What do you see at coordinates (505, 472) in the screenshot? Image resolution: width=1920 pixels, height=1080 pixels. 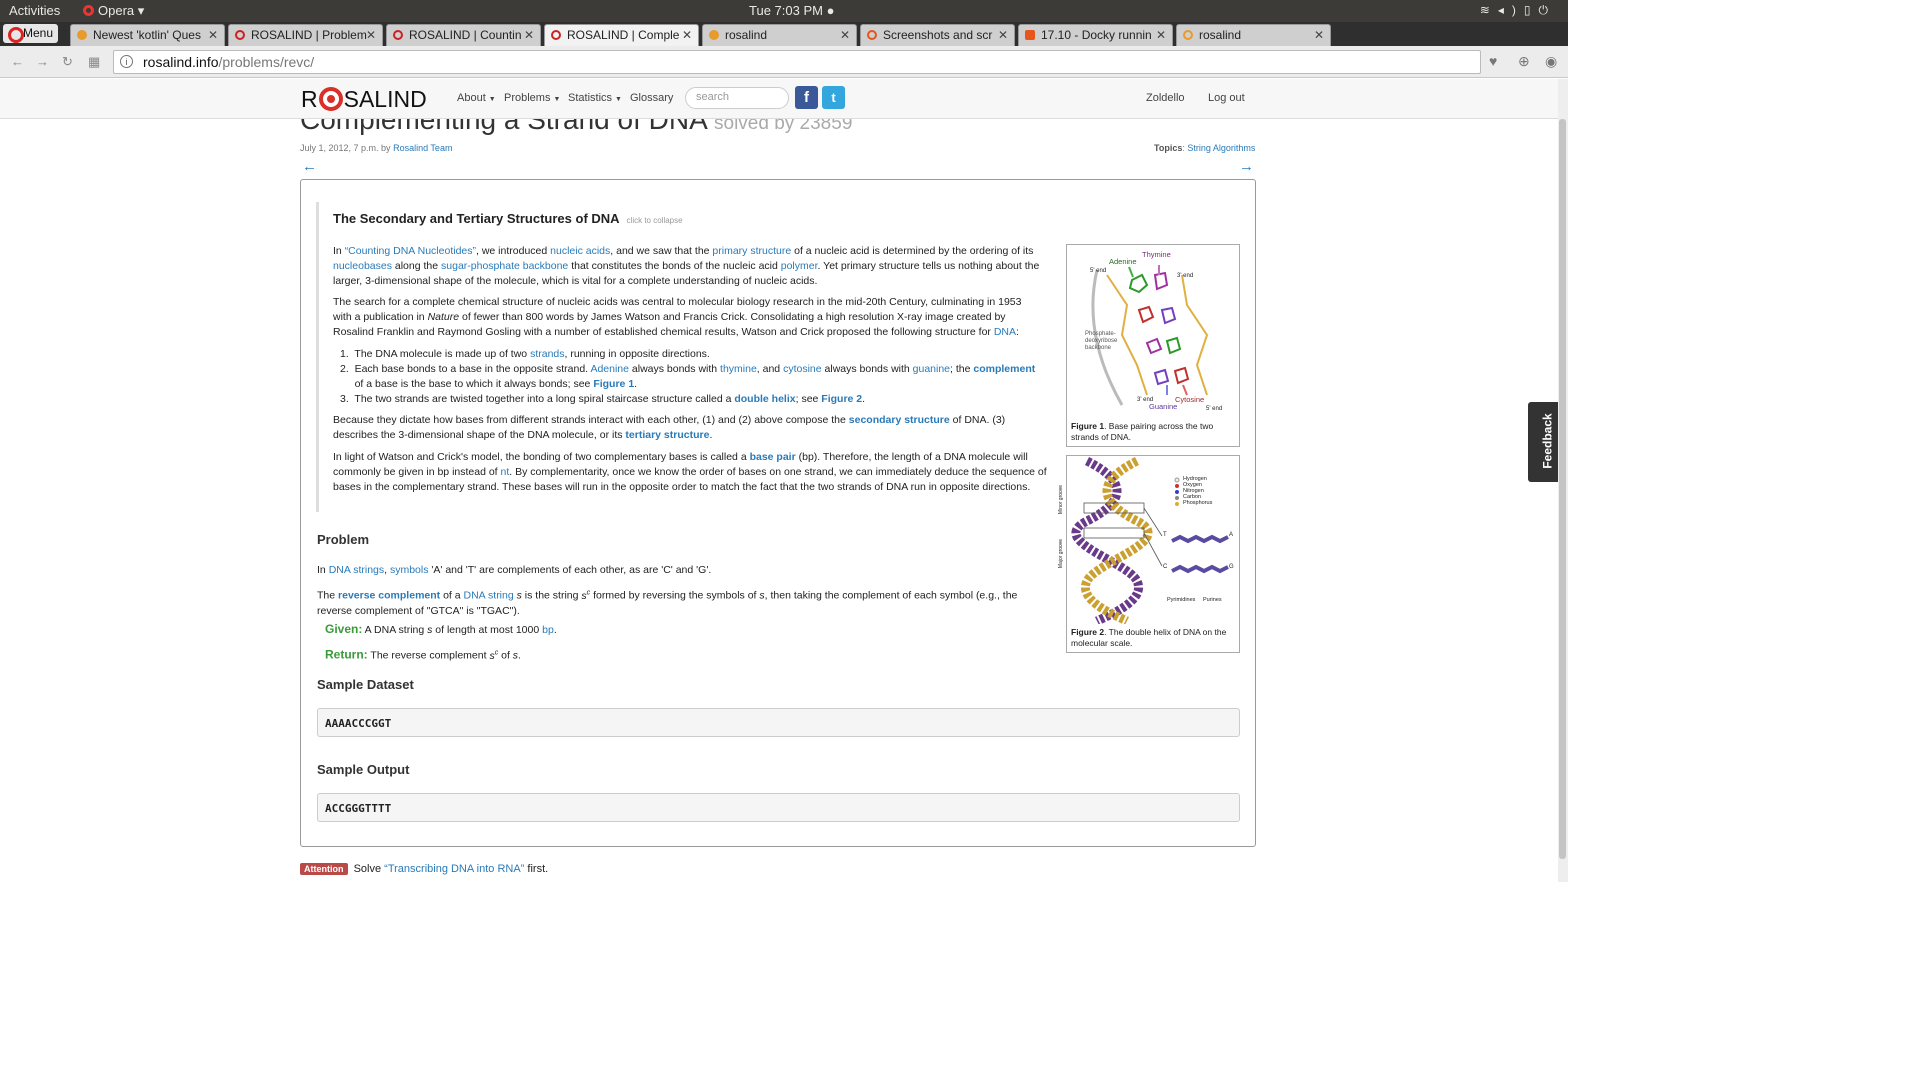 I see `link-nt: nt` at bounding box center [505, 472].